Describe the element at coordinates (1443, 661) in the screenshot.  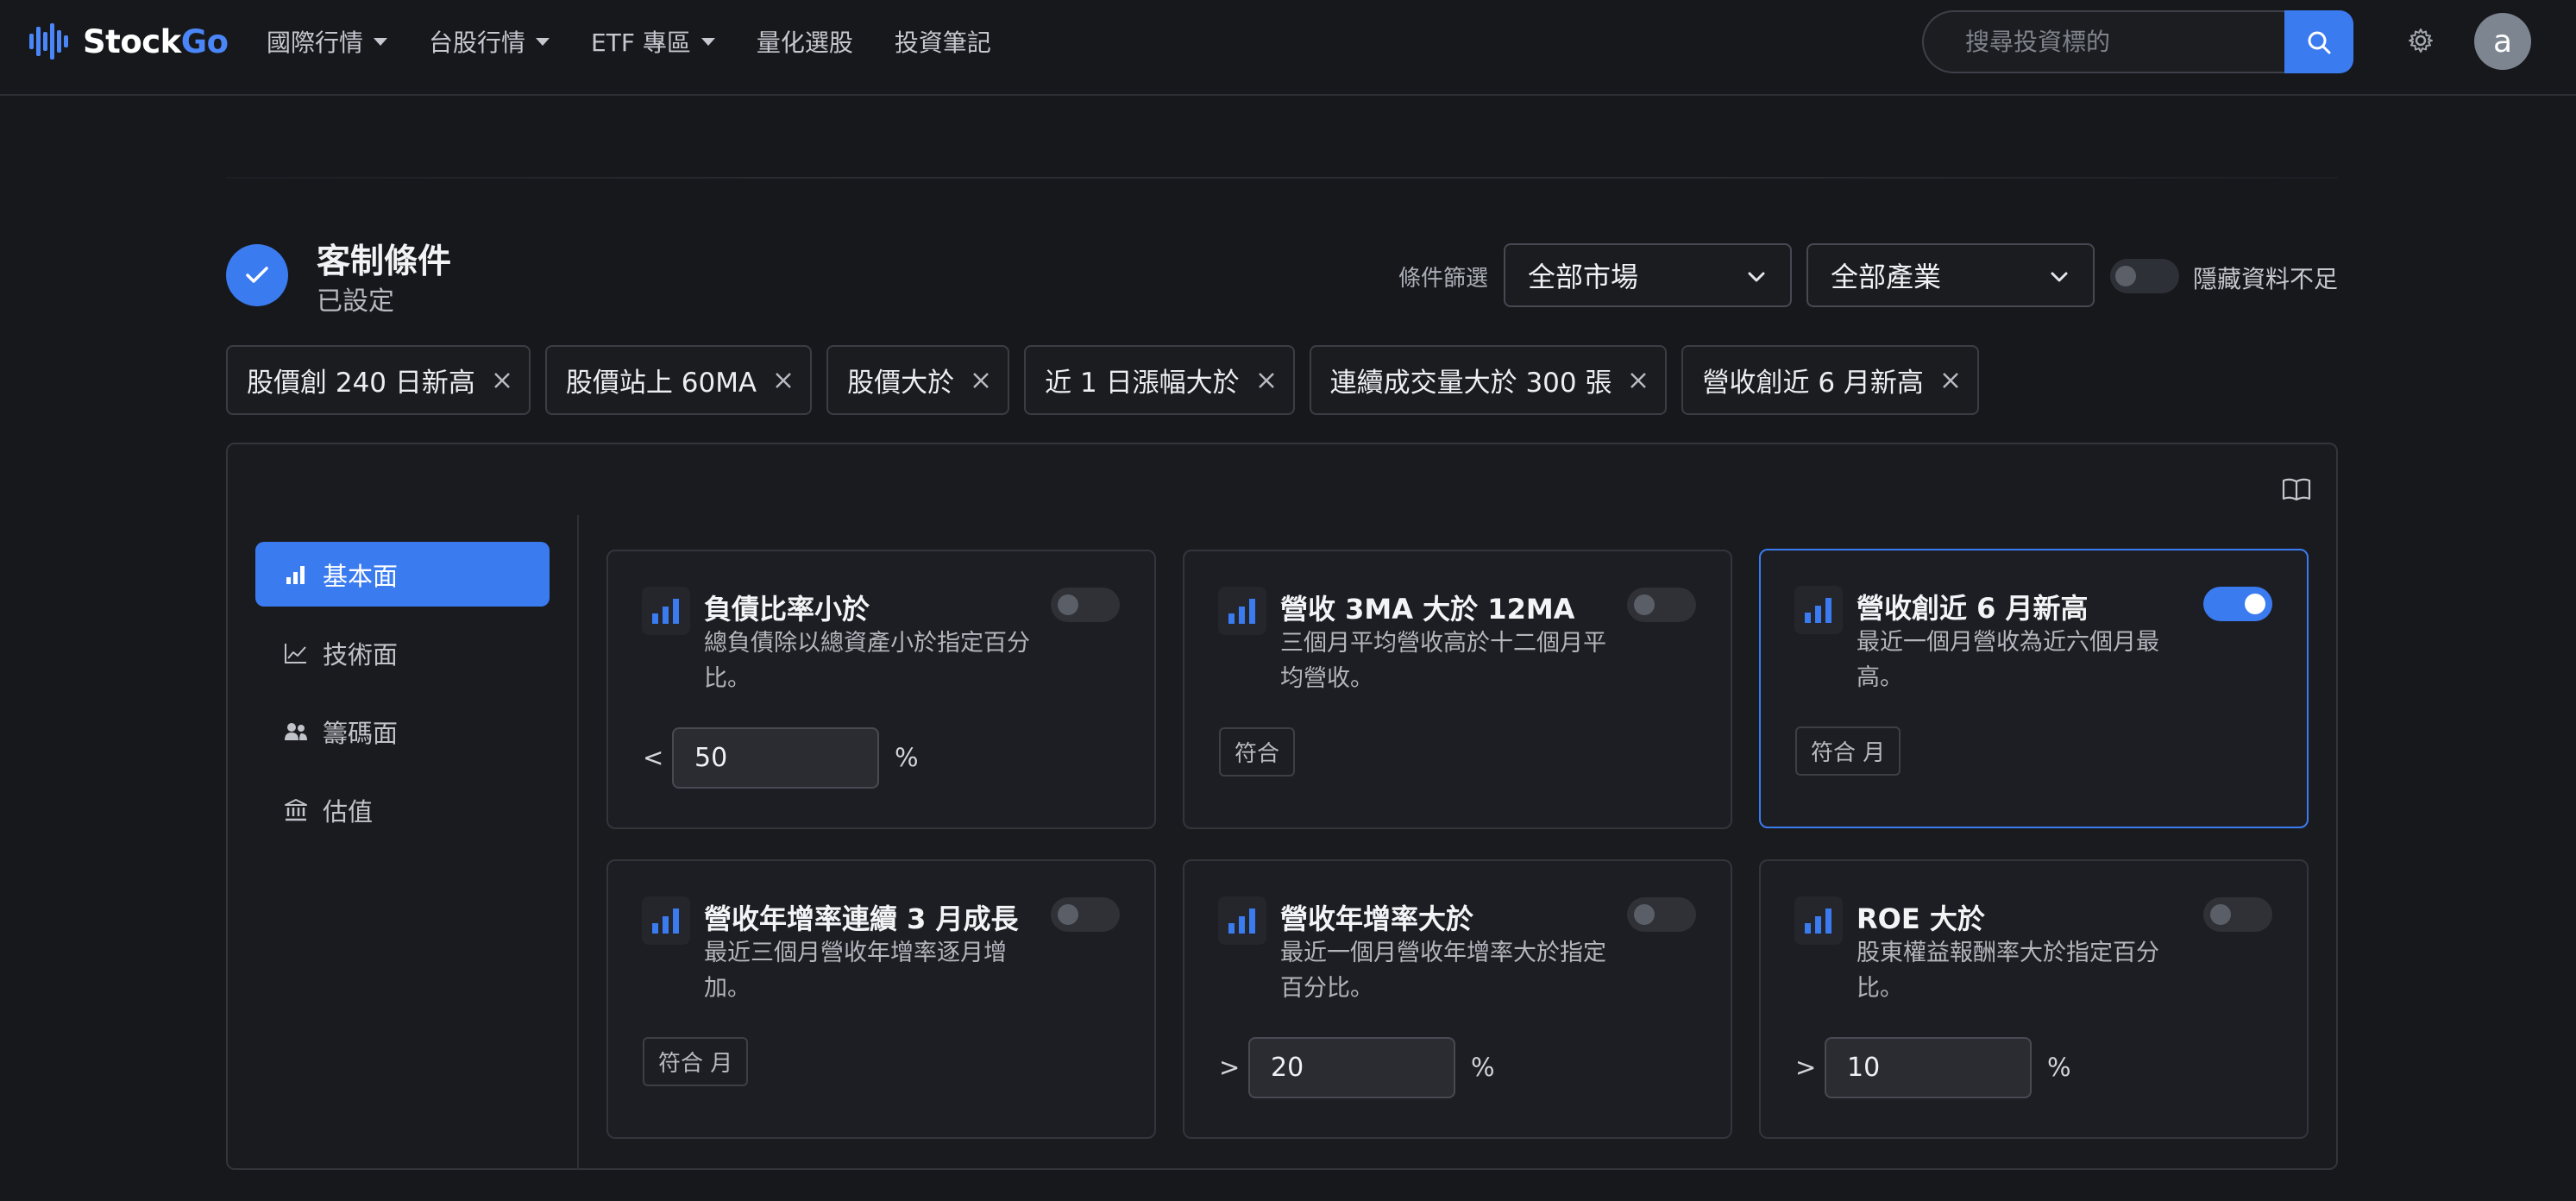
I see `card-description: 三個月平均營收高於十二個月平均營收。` at that location.